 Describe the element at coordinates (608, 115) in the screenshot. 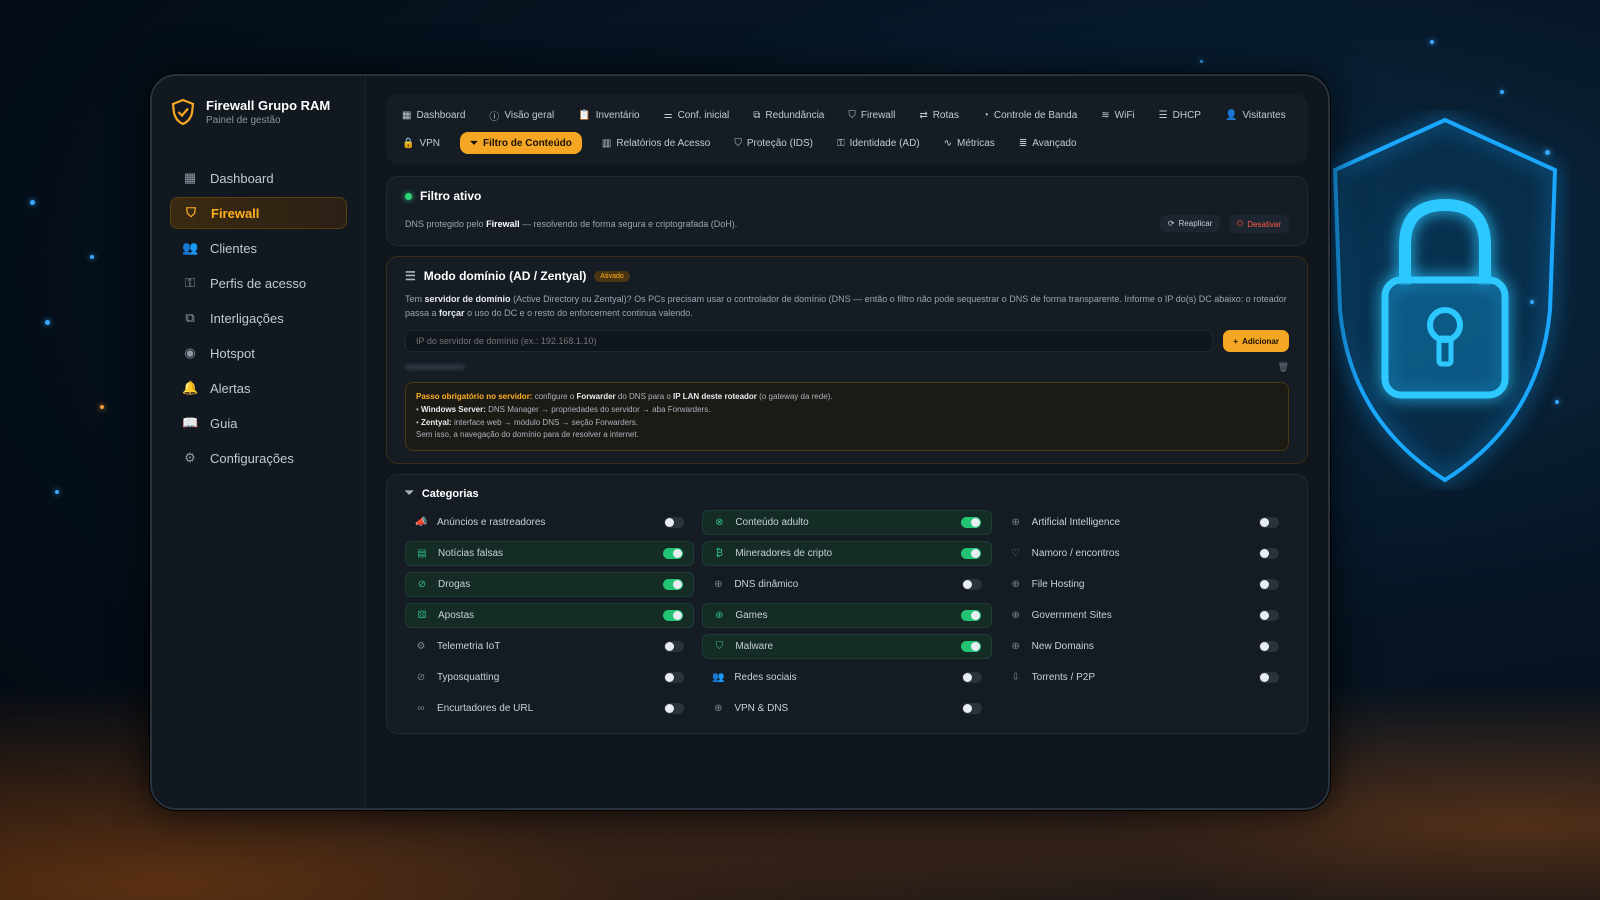

I see `tab-inventario: 📋 Inventário` at that location.